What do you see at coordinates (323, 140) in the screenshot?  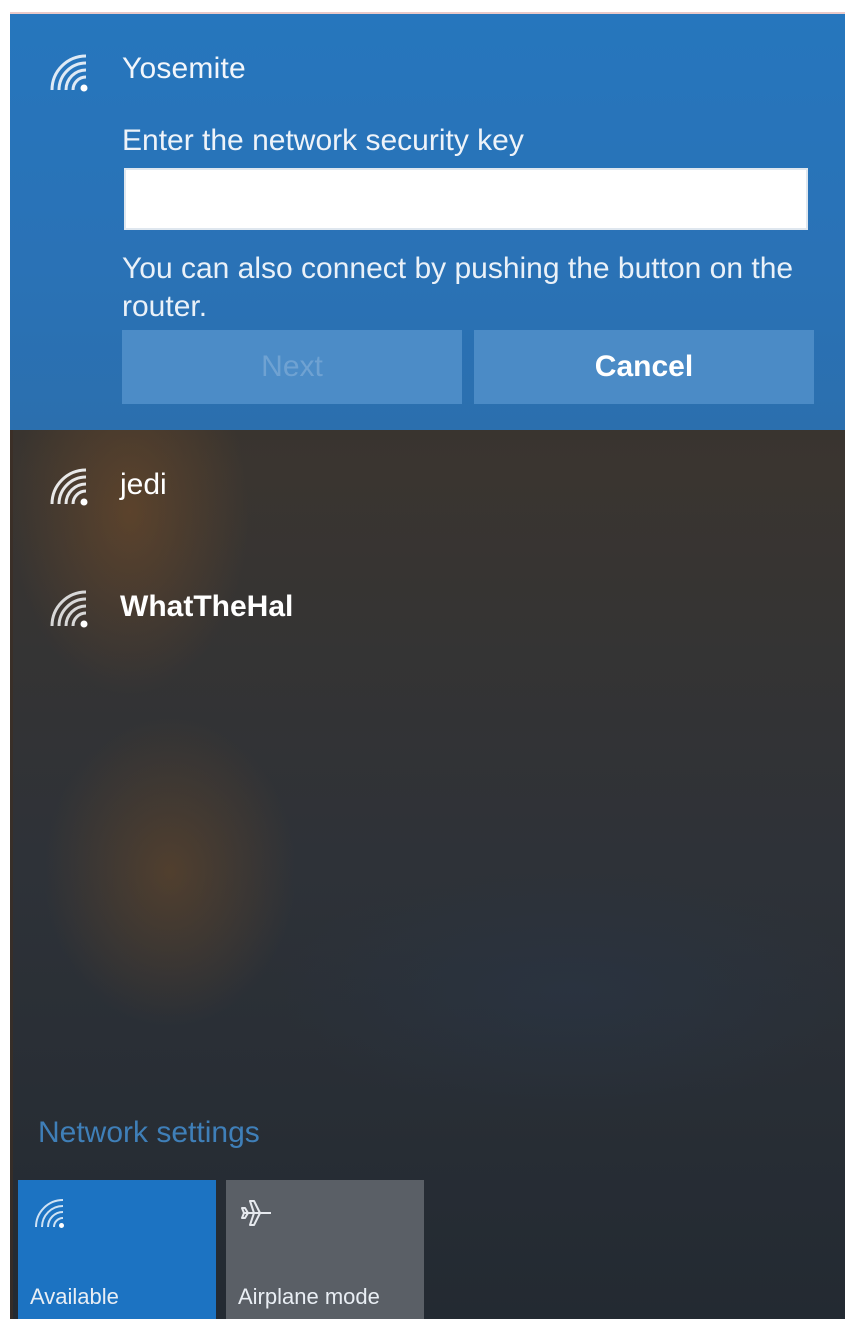 I see `security-key-label: Enter the network security key` at bounding box center [323, 140].